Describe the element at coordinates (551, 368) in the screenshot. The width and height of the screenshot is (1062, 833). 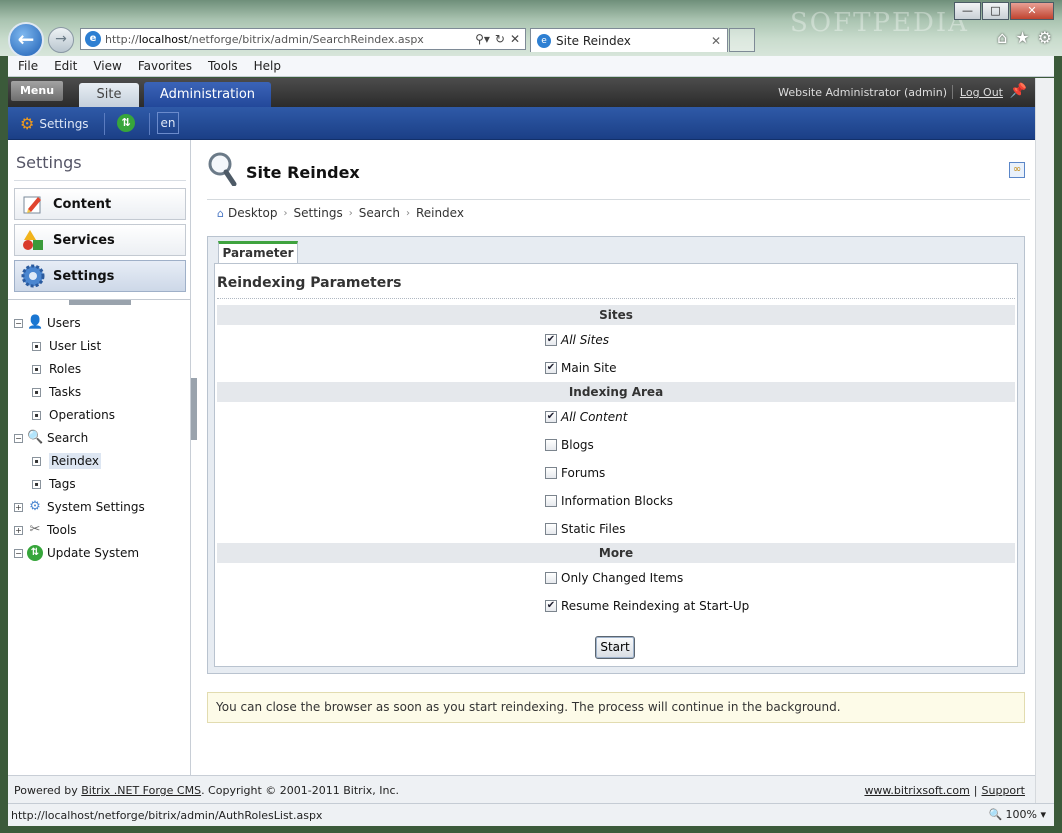
I see `main-site-checkbox: ✔` at that location.